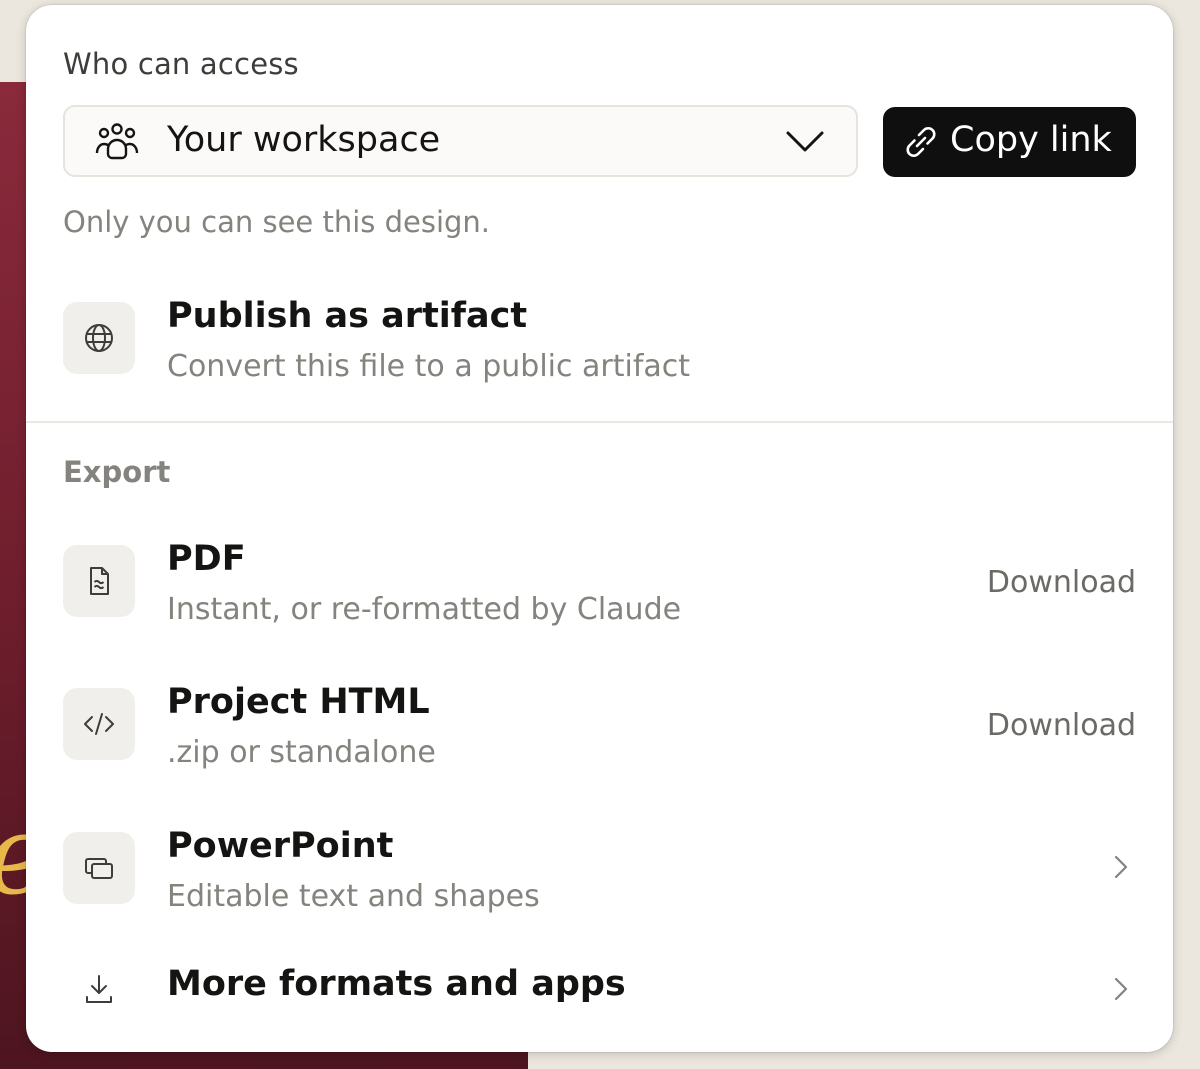  I want to click on download-html-button: Download, so click(1061, 725).